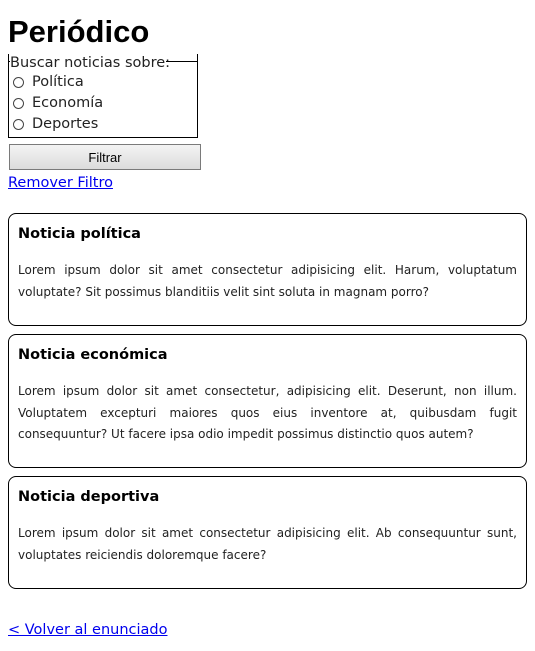 The width and height of the screenshot is (535, 651). Describe the element at coordinates (88, 630) in the screenshot. I see `back-link: < Volver al enunciado` at that location.